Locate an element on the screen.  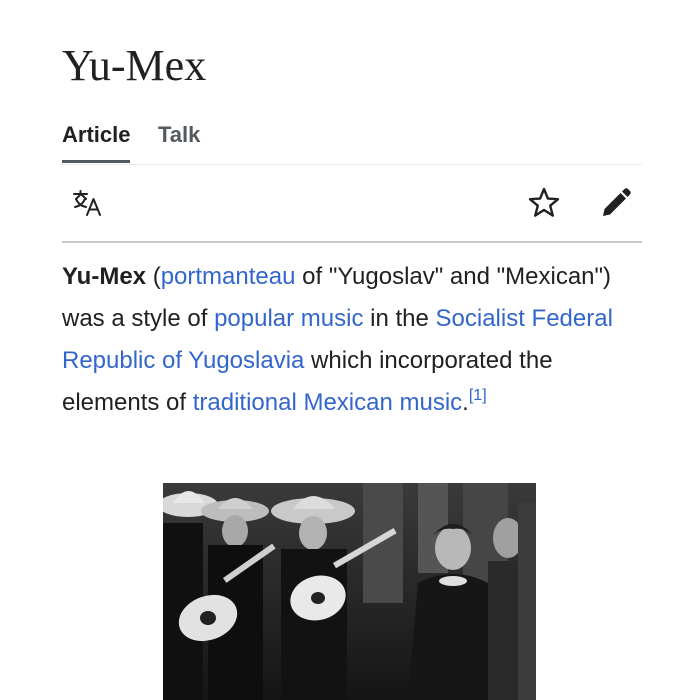
tab-article: Article is located at coordinates (96, 141).